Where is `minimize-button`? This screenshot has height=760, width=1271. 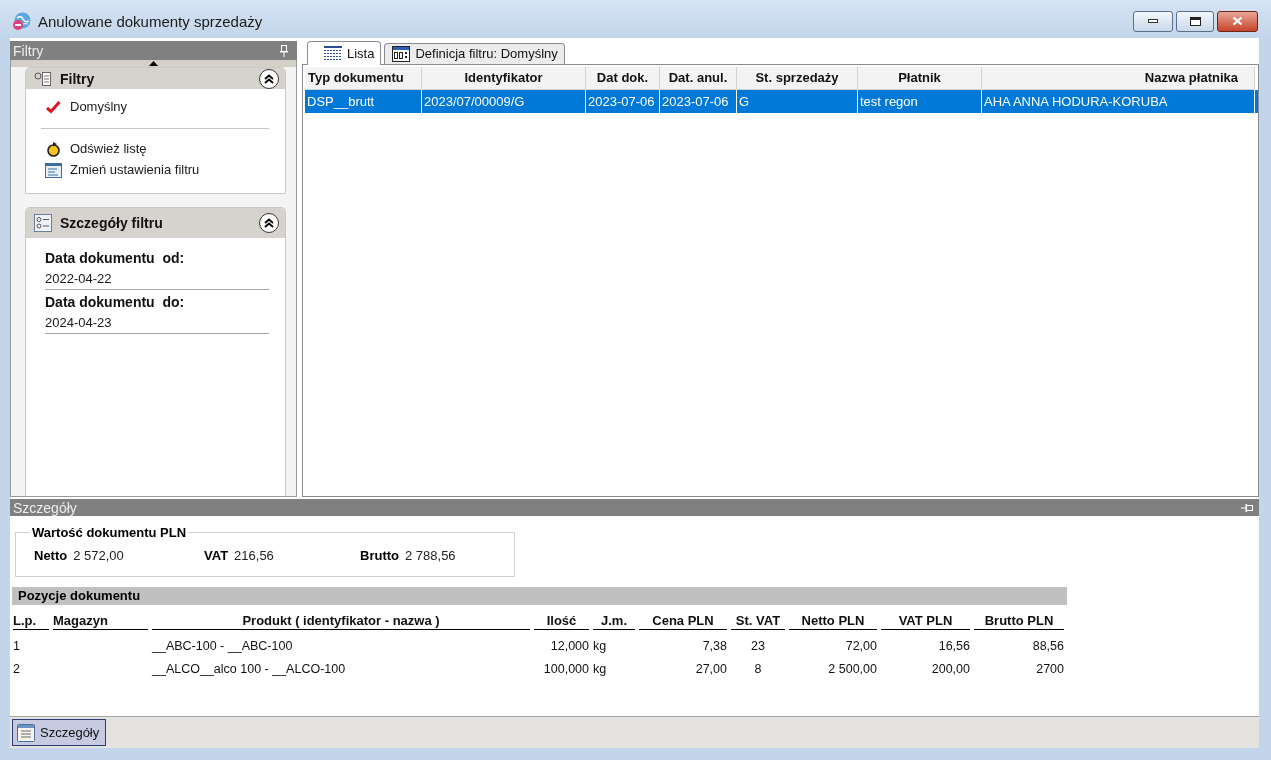
minimize-button is located at coordinates (1153, 21).